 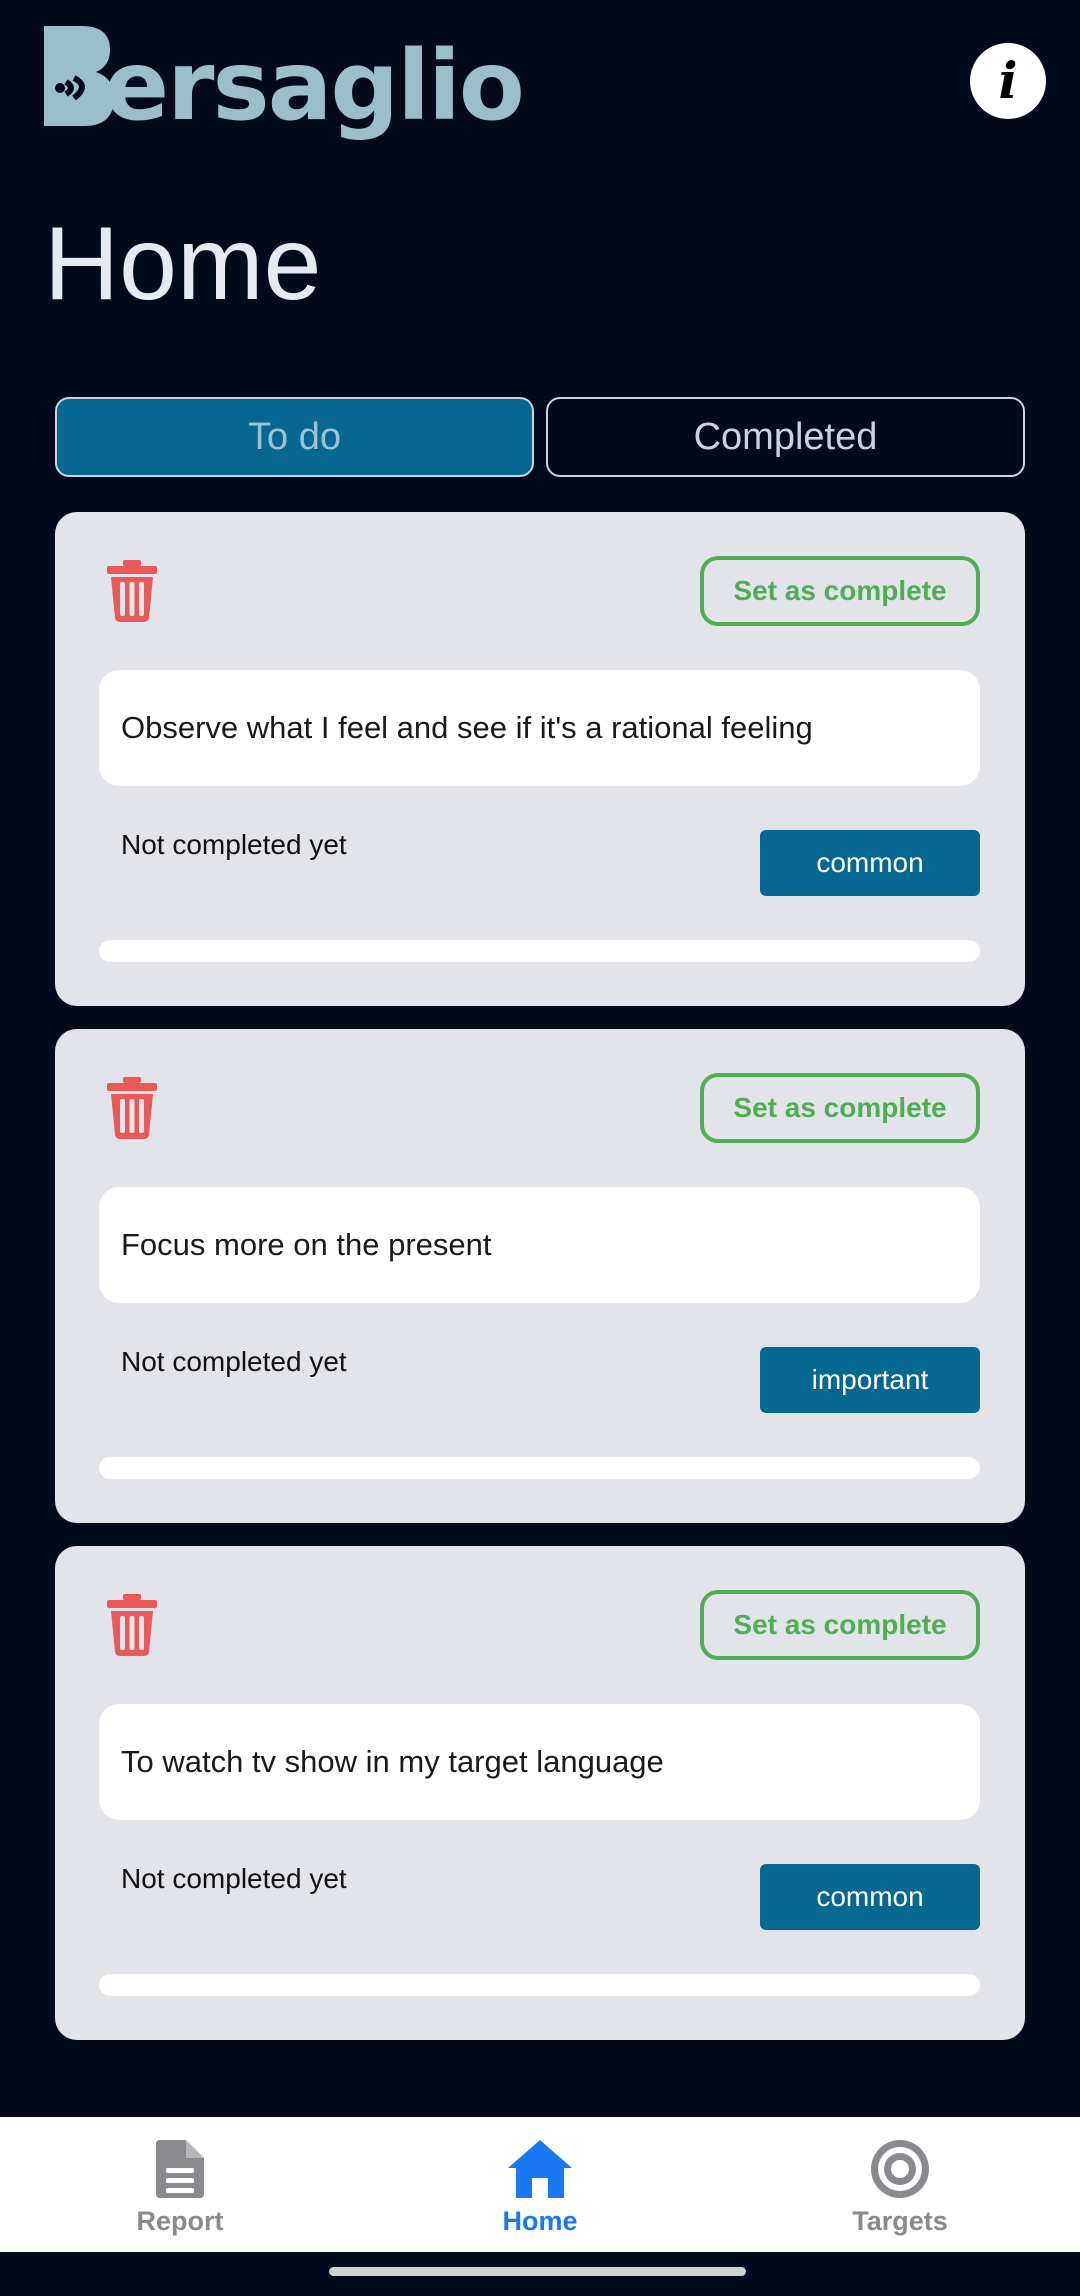 What do you see at coordinates (294, 437) in the screenshot?
I see `tab-todo: To do` at bounding box center [294, 437].